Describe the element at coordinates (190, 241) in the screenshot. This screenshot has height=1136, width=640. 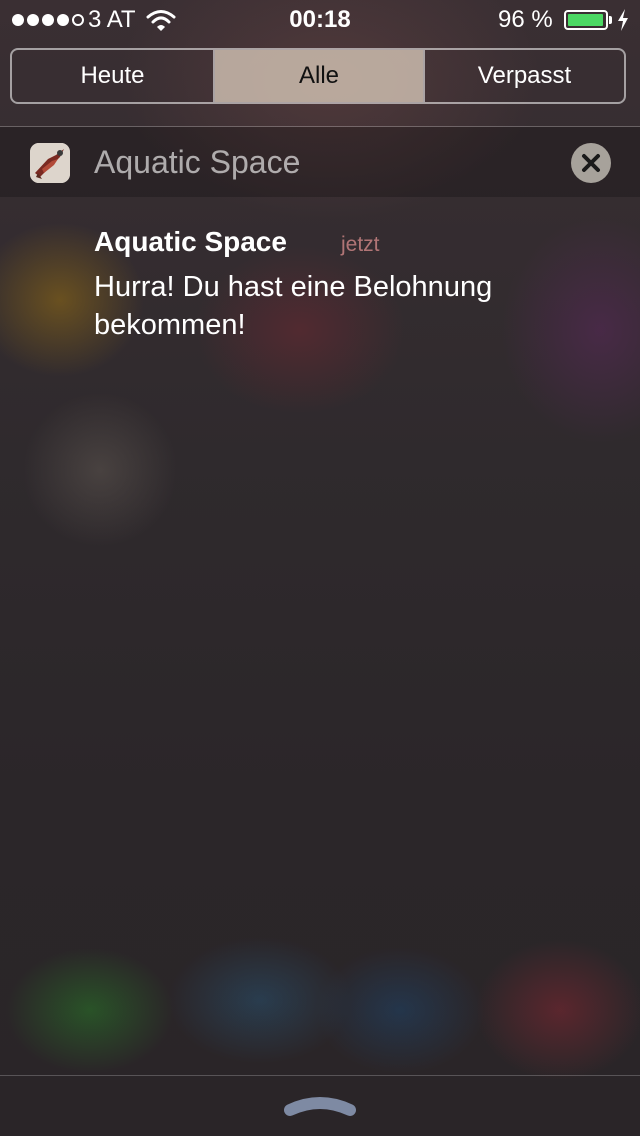
I see `notification-title: Aquatic Space` at that location.